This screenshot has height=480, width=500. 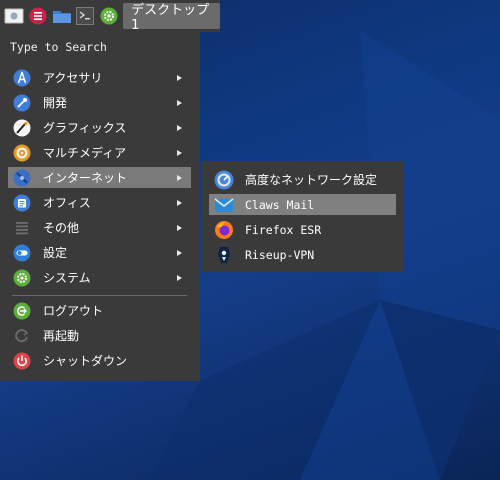 I want to click on menu-item-label: 再起動, so click(x=61, y=336).